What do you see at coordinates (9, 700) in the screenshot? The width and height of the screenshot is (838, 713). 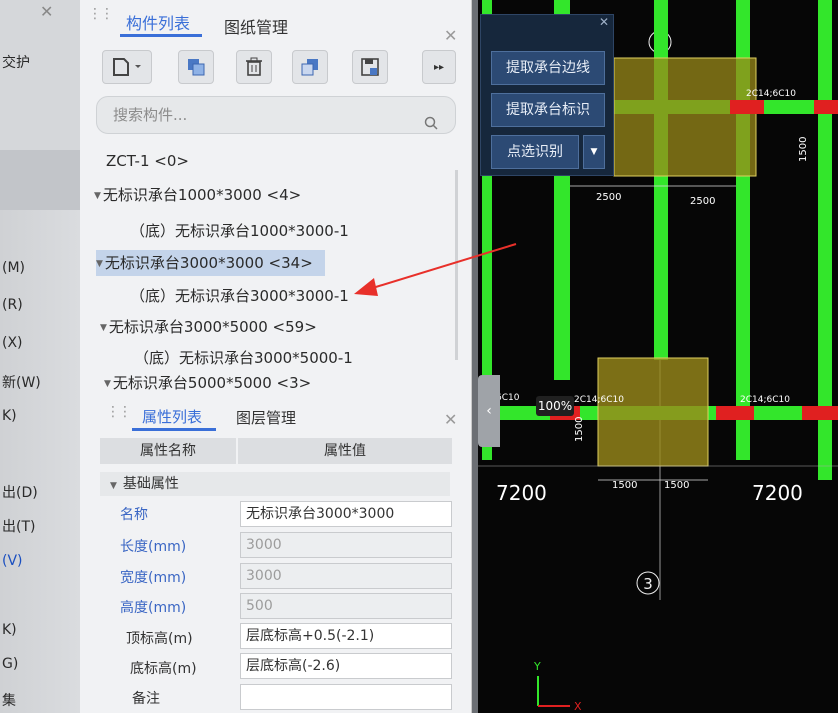 I see `left-menu-item: 集` at bounding box center [9, 700].